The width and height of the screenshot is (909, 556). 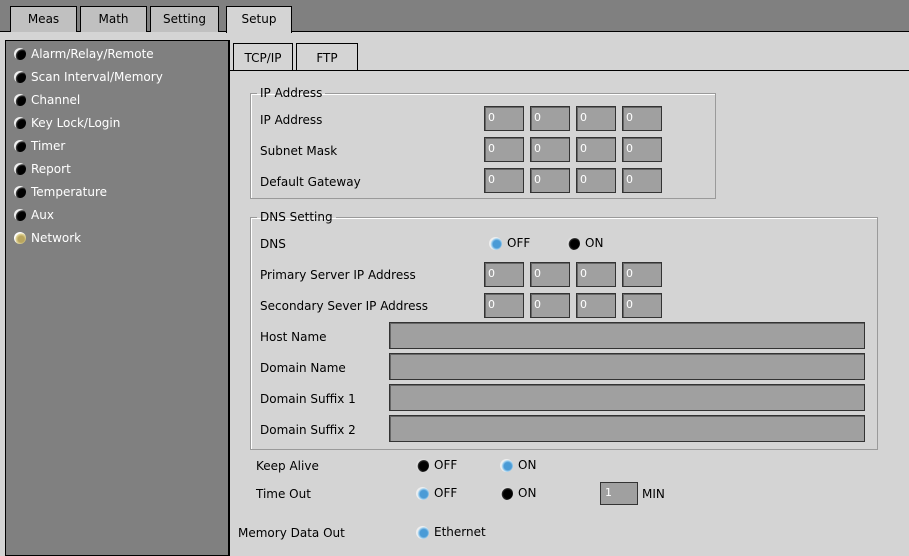 What do you see at coordinates (308, 430) in the screenshot?
I see `domain-suffix-2-label: Domain Suffix 2` at bounding box center [308, 430].